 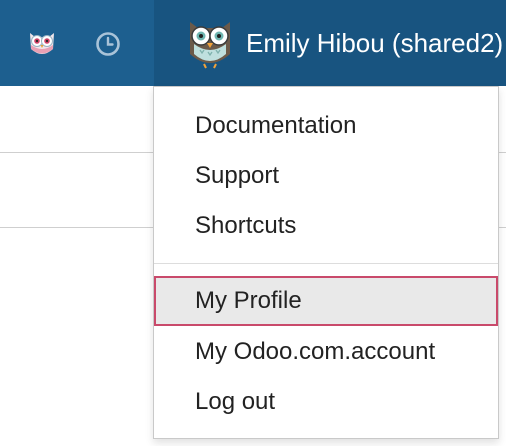 I want to click on menu-item-log-out: Log out, so click(x=326, y=402).